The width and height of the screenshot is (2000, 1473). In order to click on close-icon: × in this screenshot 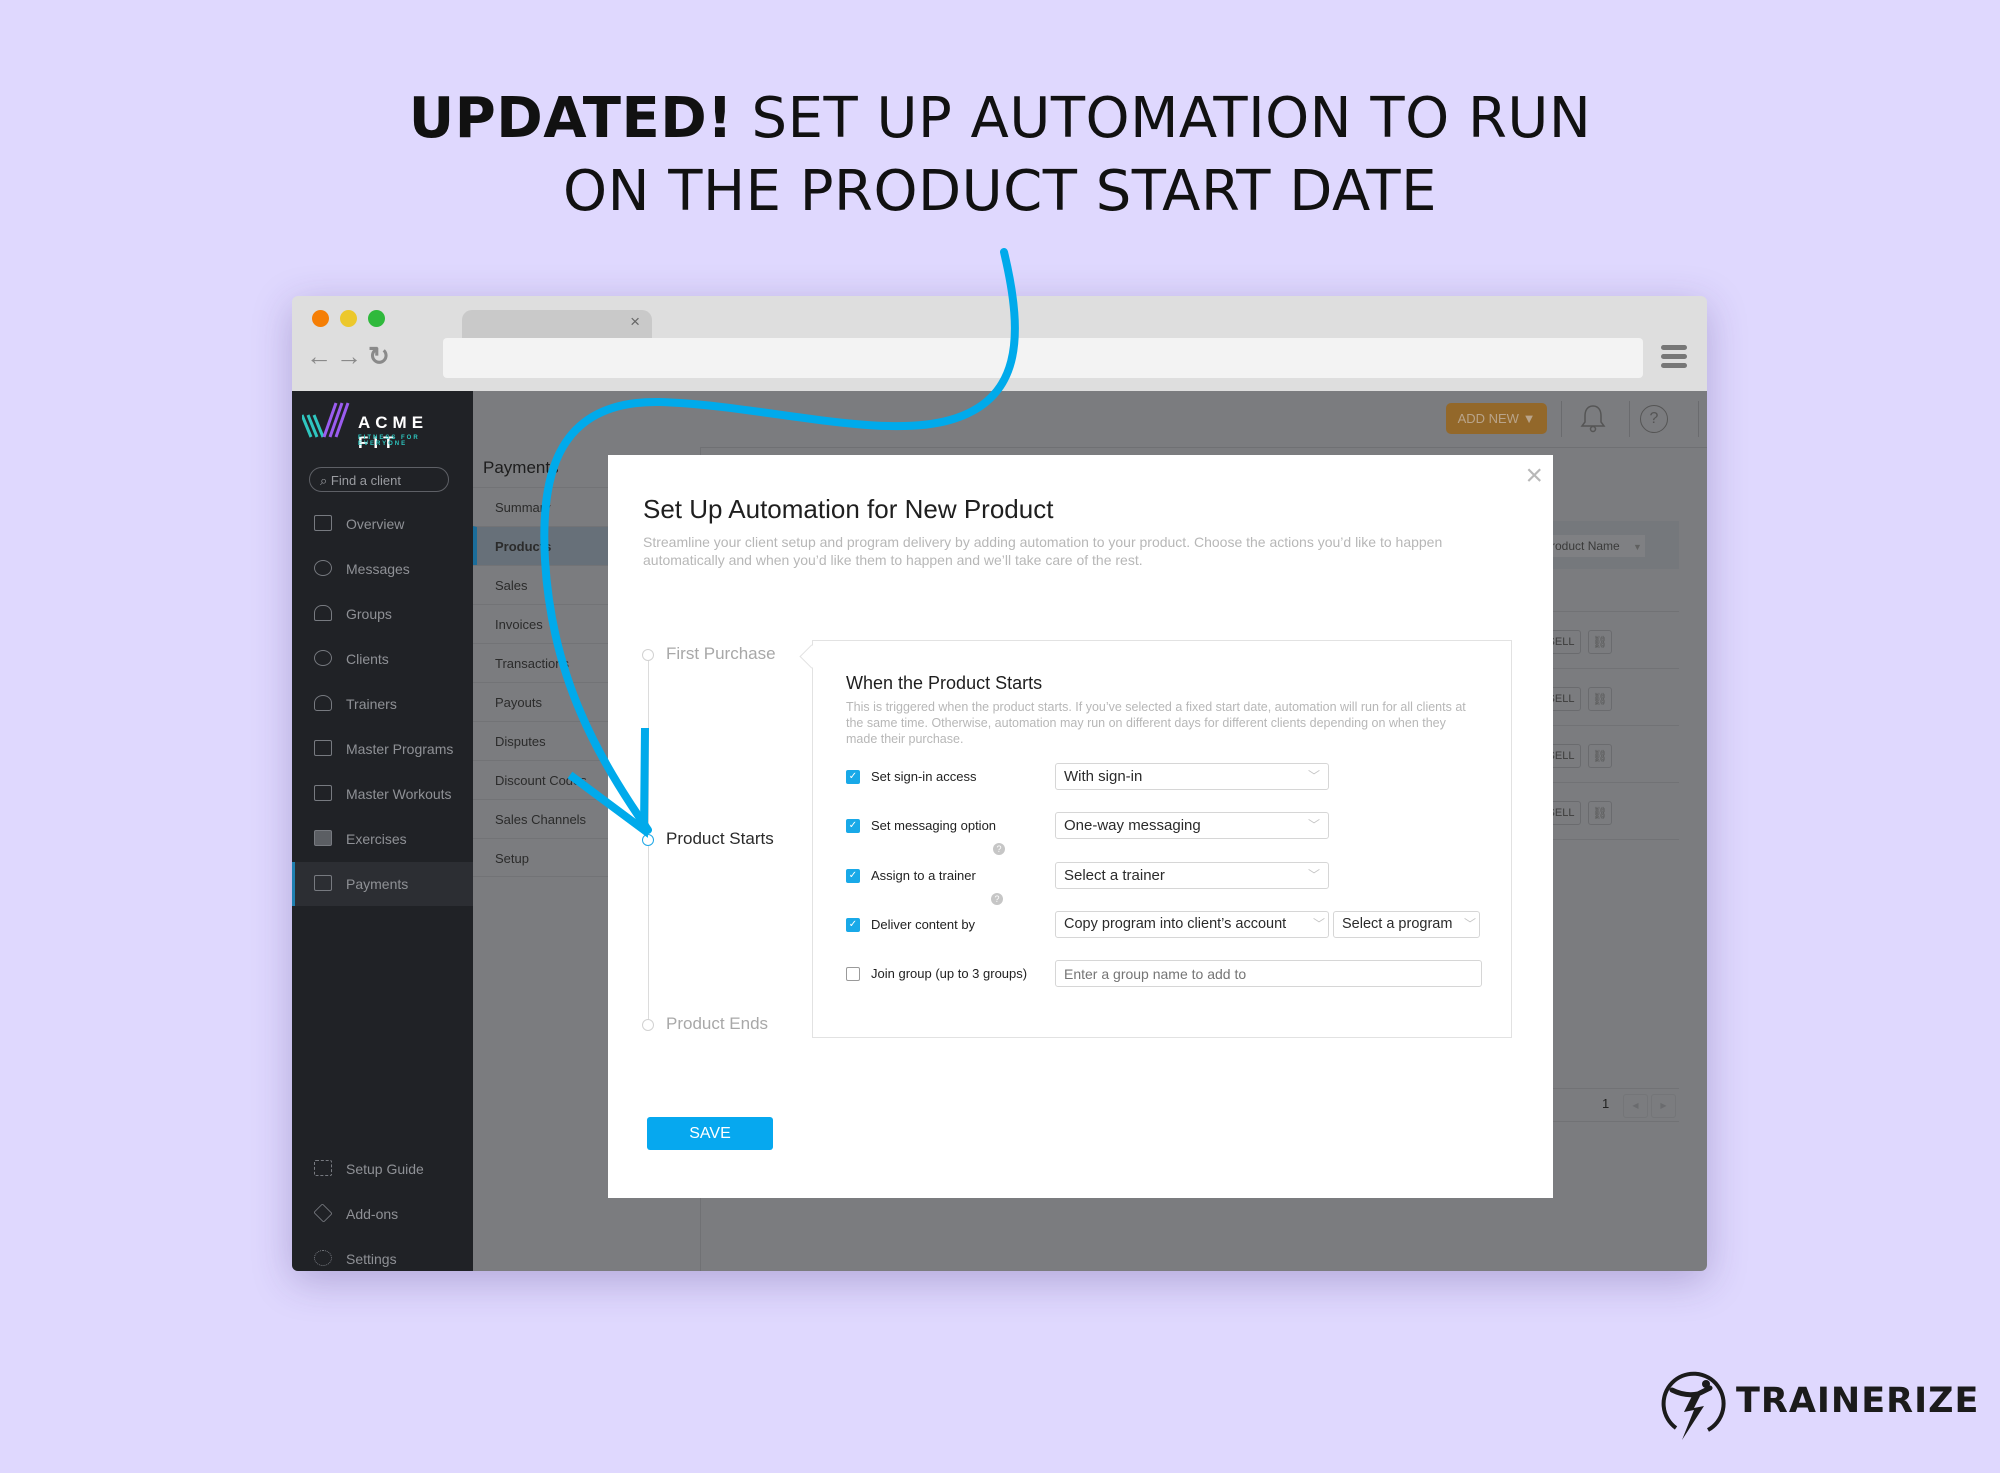, I will do `click(1534, 476)`.